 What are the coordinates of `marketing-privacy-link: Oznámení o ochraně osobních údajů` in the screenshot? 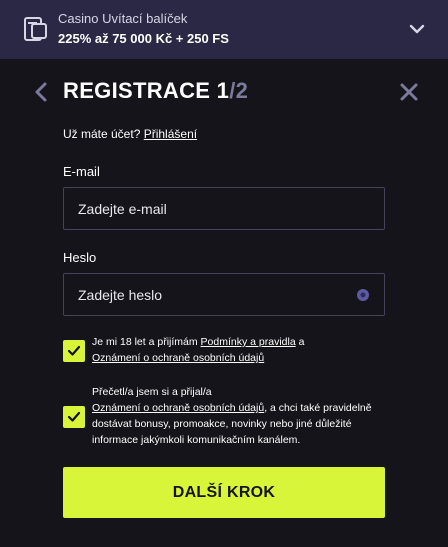 It's located at (178, 408).